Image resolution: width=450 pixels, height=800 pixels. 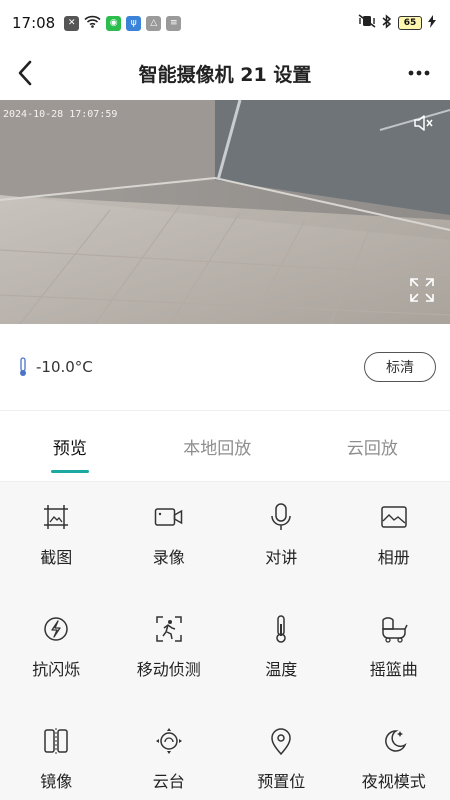 What do you see at coordinates (169, 741) in the screenshot?
I see `ptz-icon` at bounding box center [169, 741].